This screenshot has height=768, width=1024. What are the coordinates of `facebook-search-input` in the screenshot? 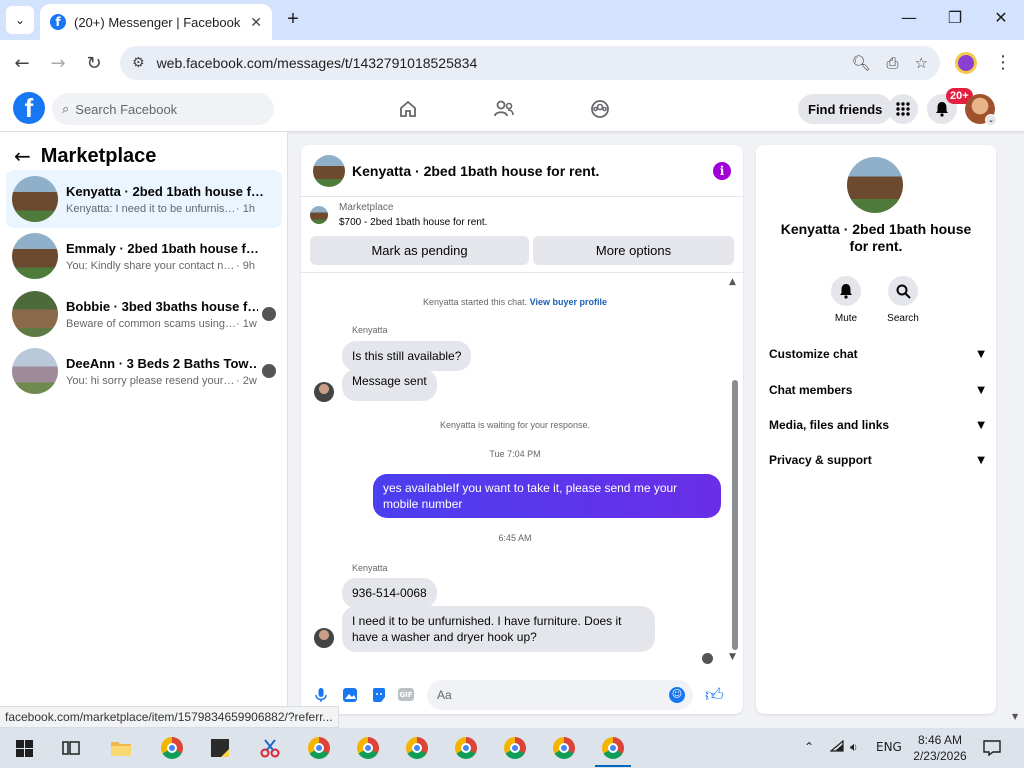 It's located at (160, 109).